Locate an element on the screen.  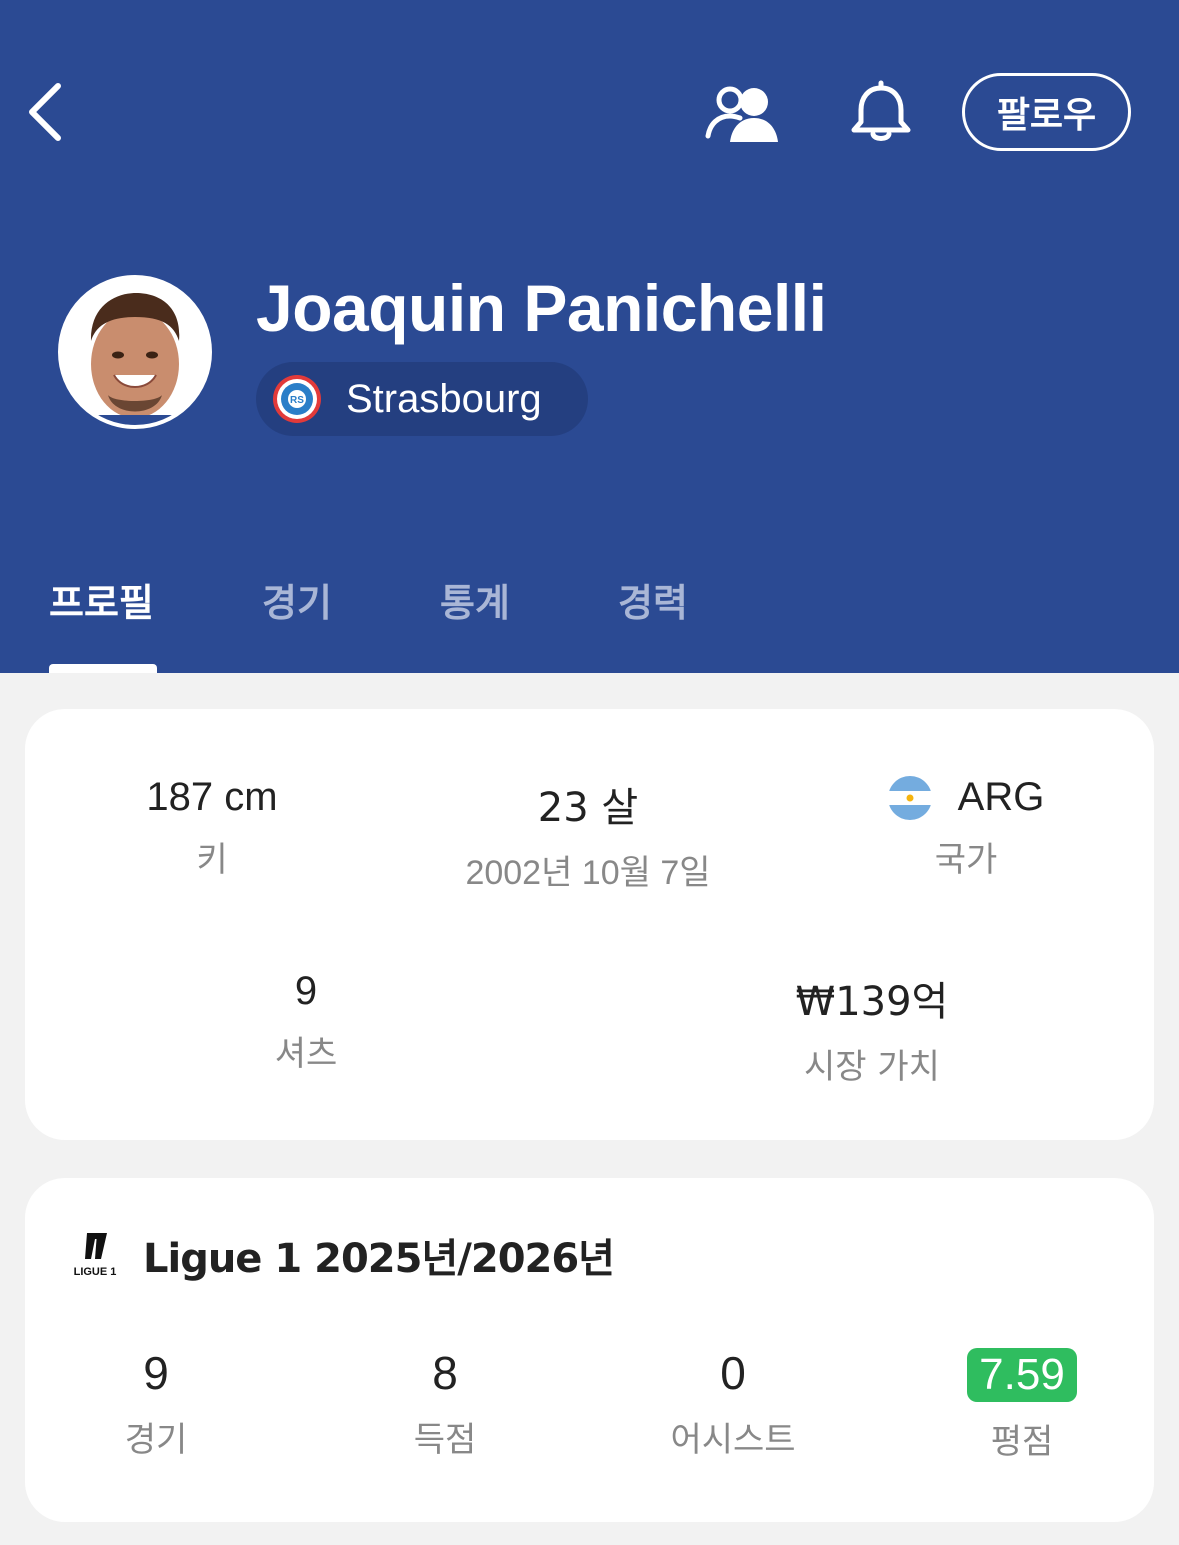
squad-button is located at coordinates (743, 114).